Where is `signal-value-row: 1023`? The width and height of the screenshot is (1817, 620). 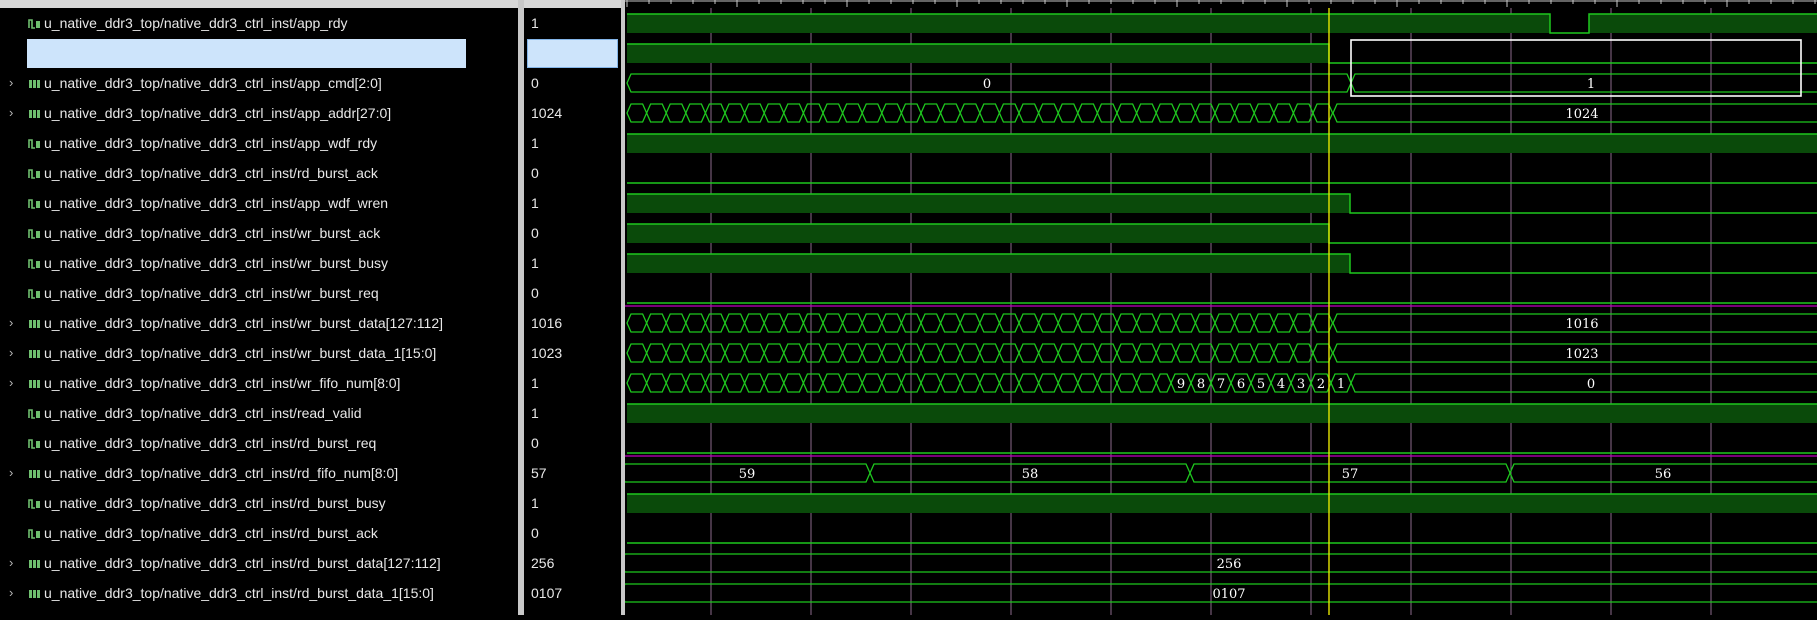
signal-value-row: 1023 is located at coordinates (575, 353).